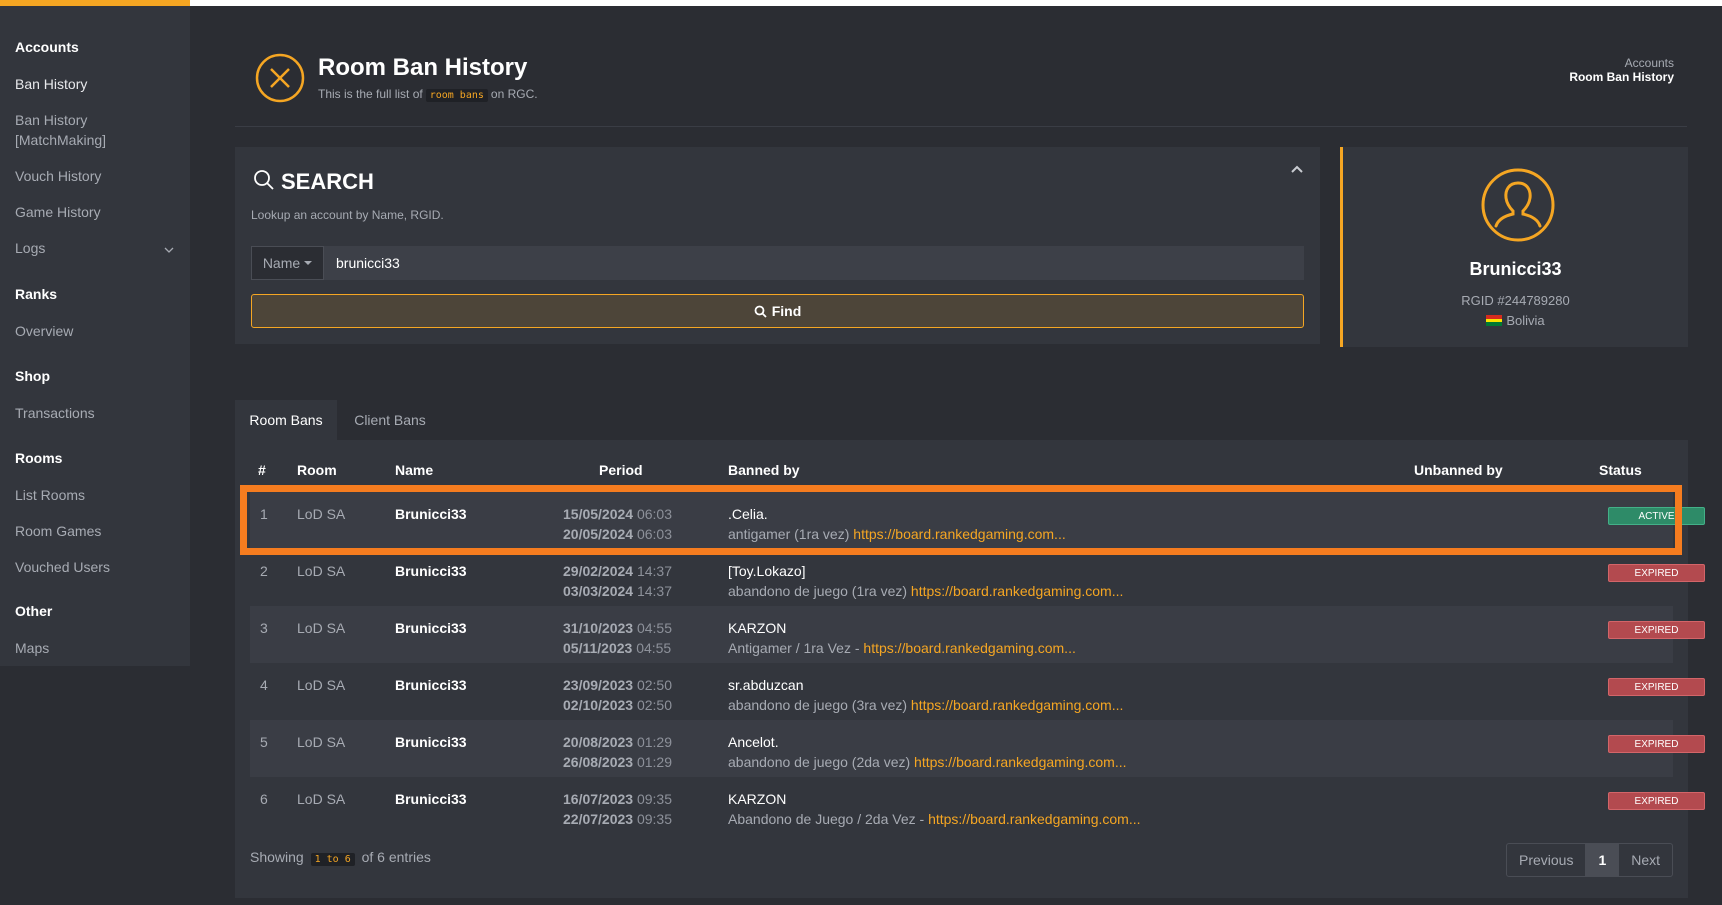  I want to click on sidebar-item-label: [MatchMaking], so click(61, 140).